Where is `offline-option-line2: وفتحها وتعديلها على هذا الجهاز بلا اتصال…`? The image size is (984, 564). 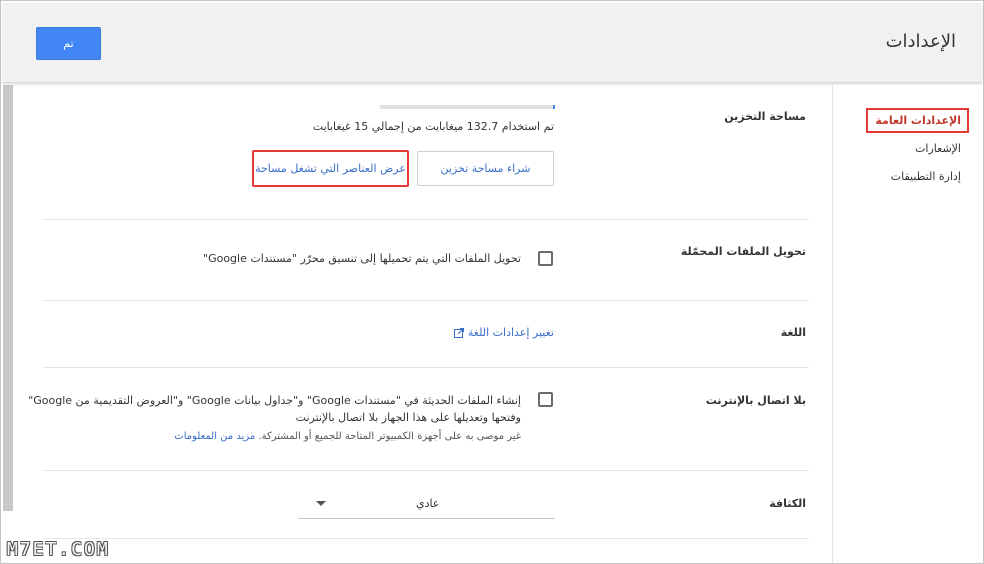 offline-option-line2: وفتحها وتعديلها على هذا الجهاز بلا اتصال… is located at coordinates (408, 417).